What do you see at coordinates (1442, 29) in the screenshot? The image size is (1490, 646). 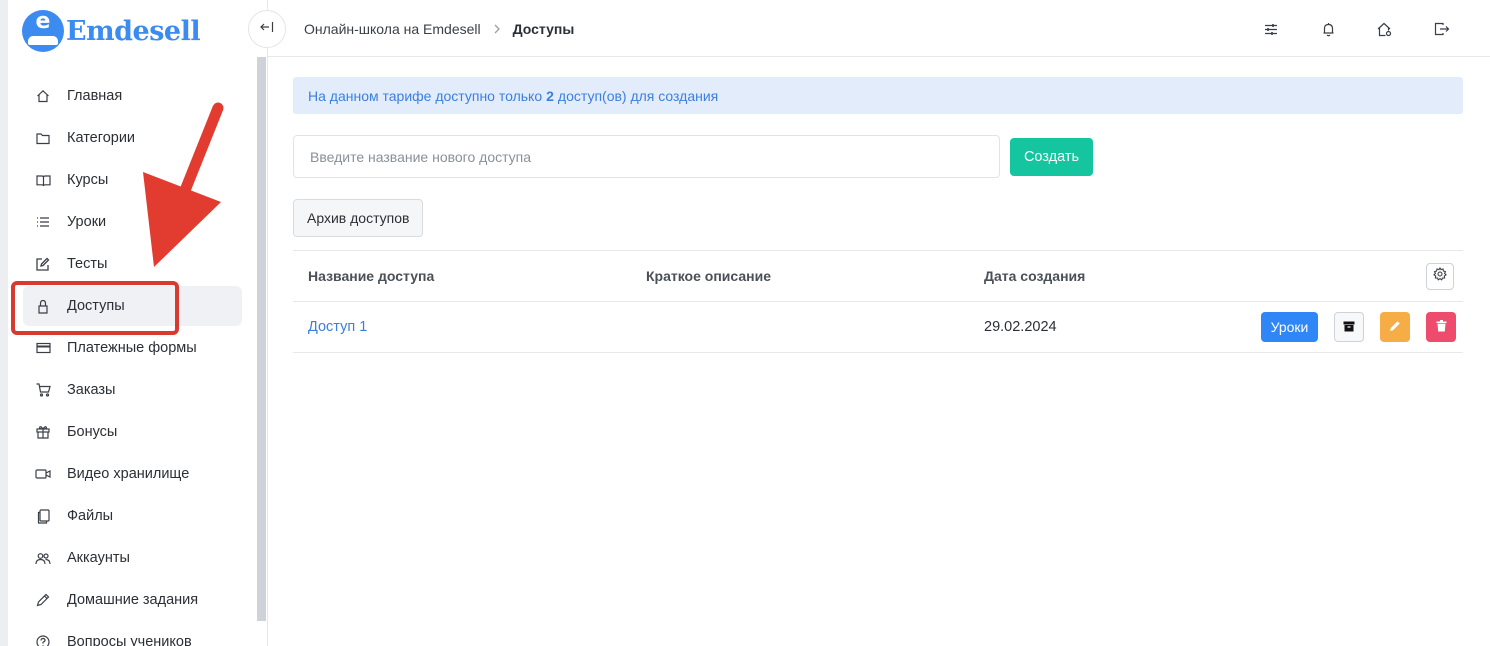 I see `logout-icon` at bounding box center [1442, 29].